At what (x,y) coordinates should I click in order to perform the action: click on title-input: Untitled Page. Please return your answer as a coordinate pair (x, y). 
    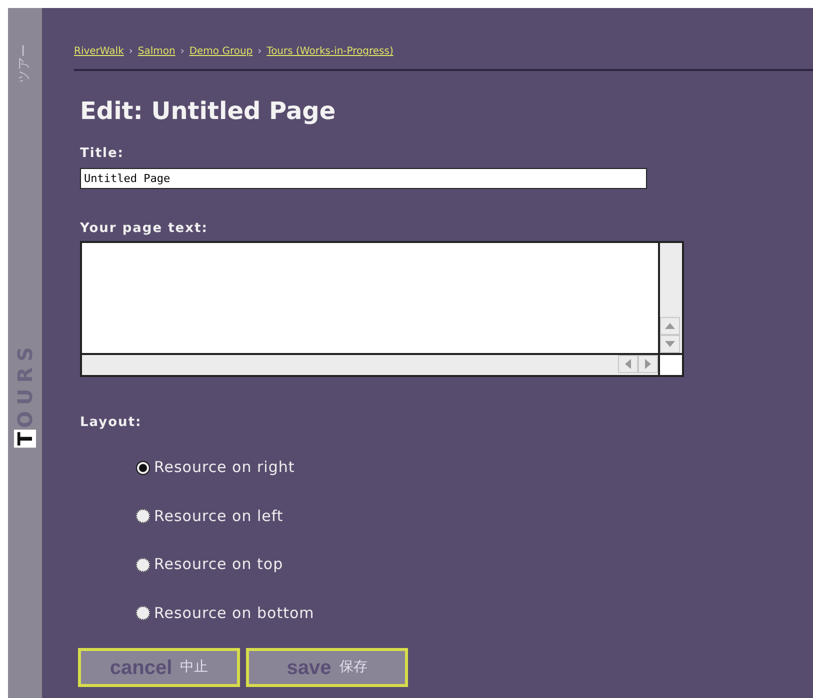
    Looking at the image, I should click on (363, 179).